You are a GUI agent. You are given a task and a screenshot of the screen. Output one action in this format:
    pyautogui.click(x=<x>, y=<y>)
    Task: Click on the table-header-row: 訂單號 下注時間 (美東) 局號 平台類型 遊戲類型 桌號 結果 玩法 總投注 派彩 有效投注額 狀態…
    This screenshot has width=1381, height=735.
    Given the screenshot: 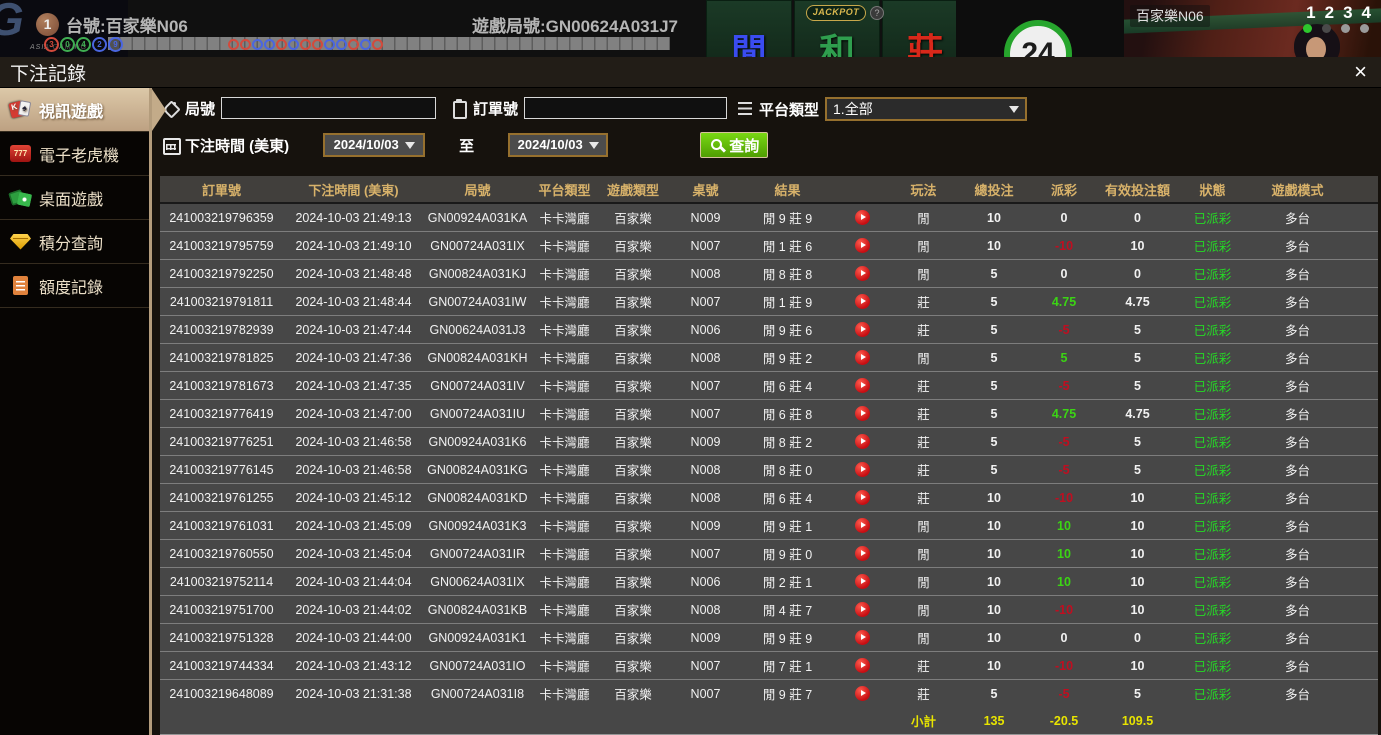 What is the action you would take?
    pyautogui.click(x=769, y=190)
    